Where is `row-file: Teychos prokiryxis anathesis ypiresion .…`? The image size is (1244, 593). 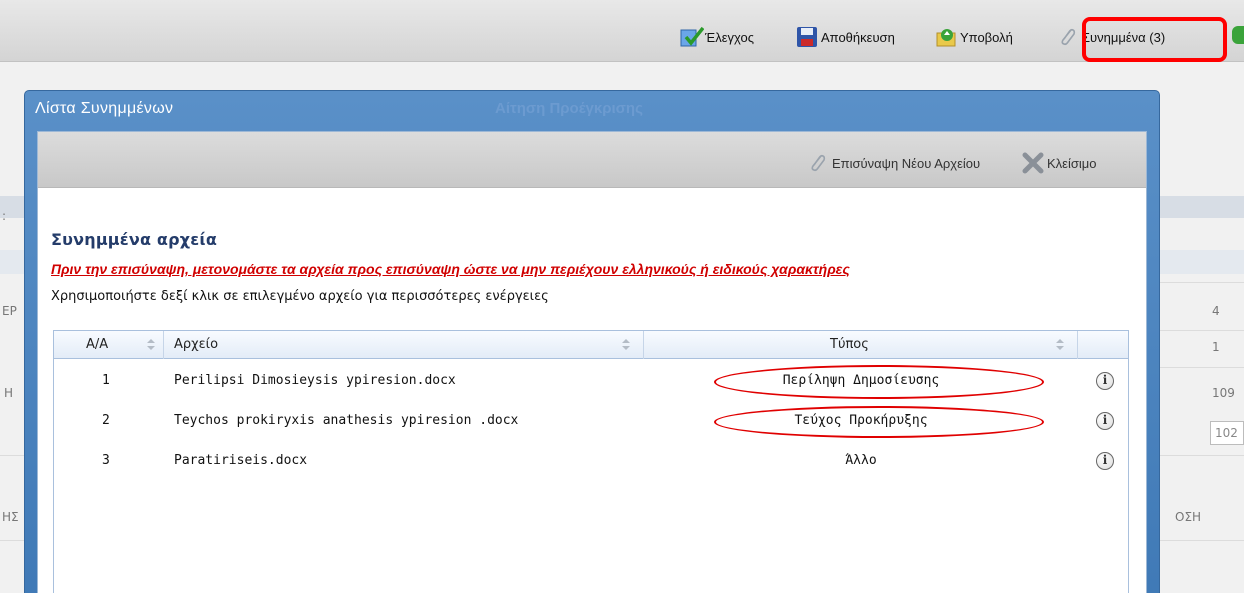 row-file: Teychos prokiryxis anathesis ypiresion .… is located at coordinates (346, 420).